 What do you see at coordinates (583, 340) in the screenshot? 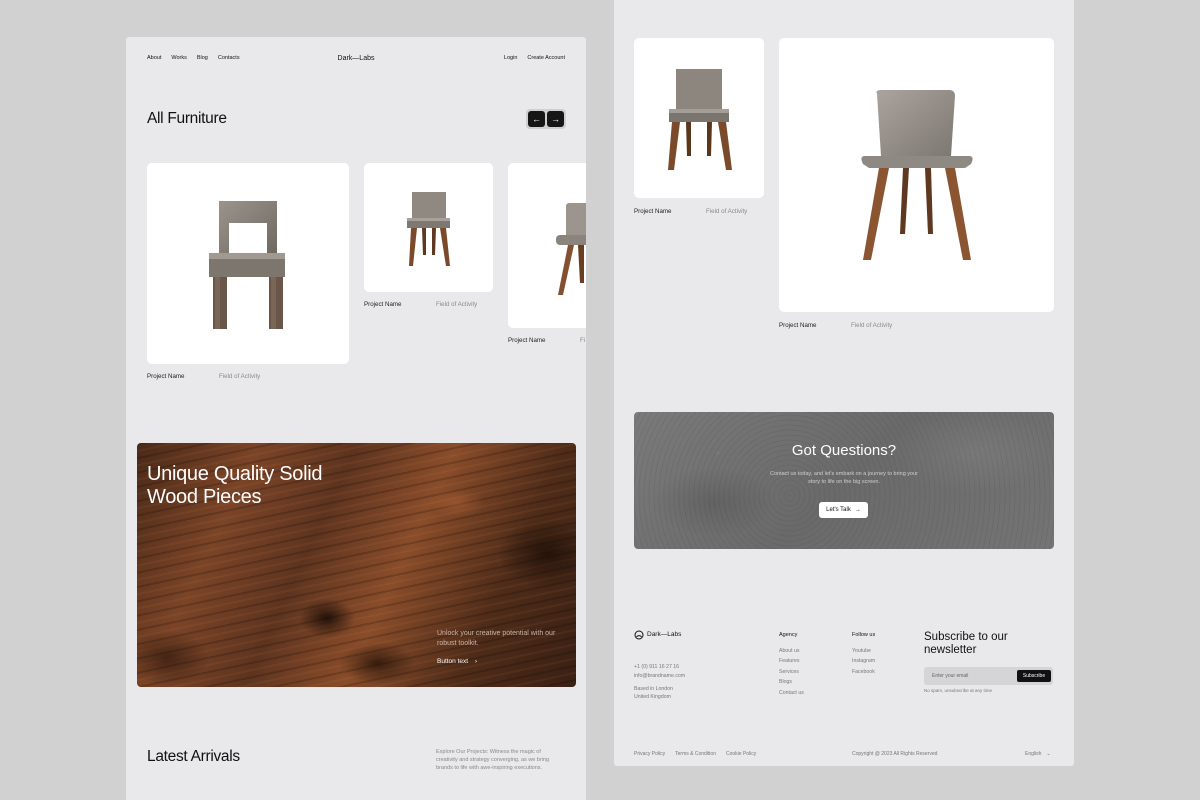
I see `field-of-activity: Fi` at bounding box center [583, 340].